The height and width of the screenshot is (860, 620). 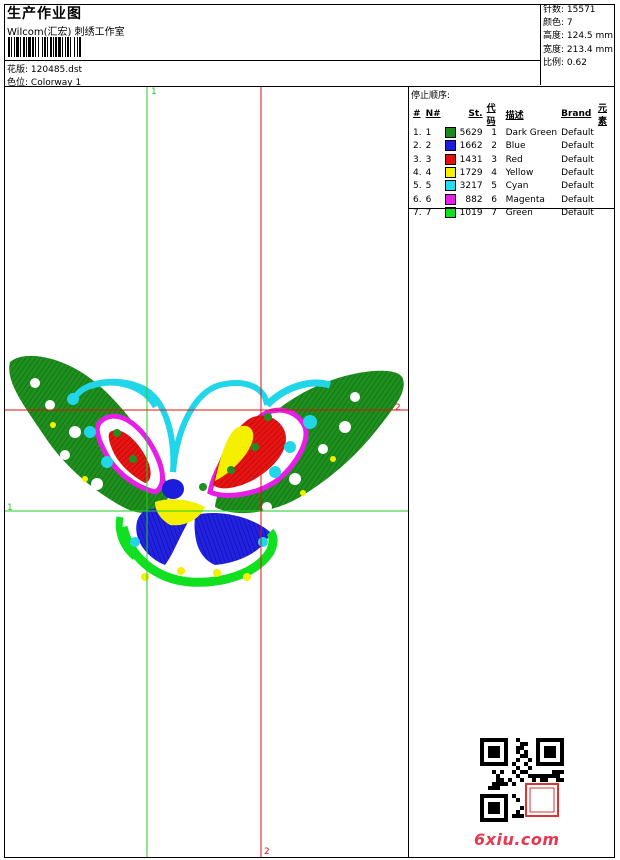 I want to click on row-needle: 2, so click(x=428, y=146).